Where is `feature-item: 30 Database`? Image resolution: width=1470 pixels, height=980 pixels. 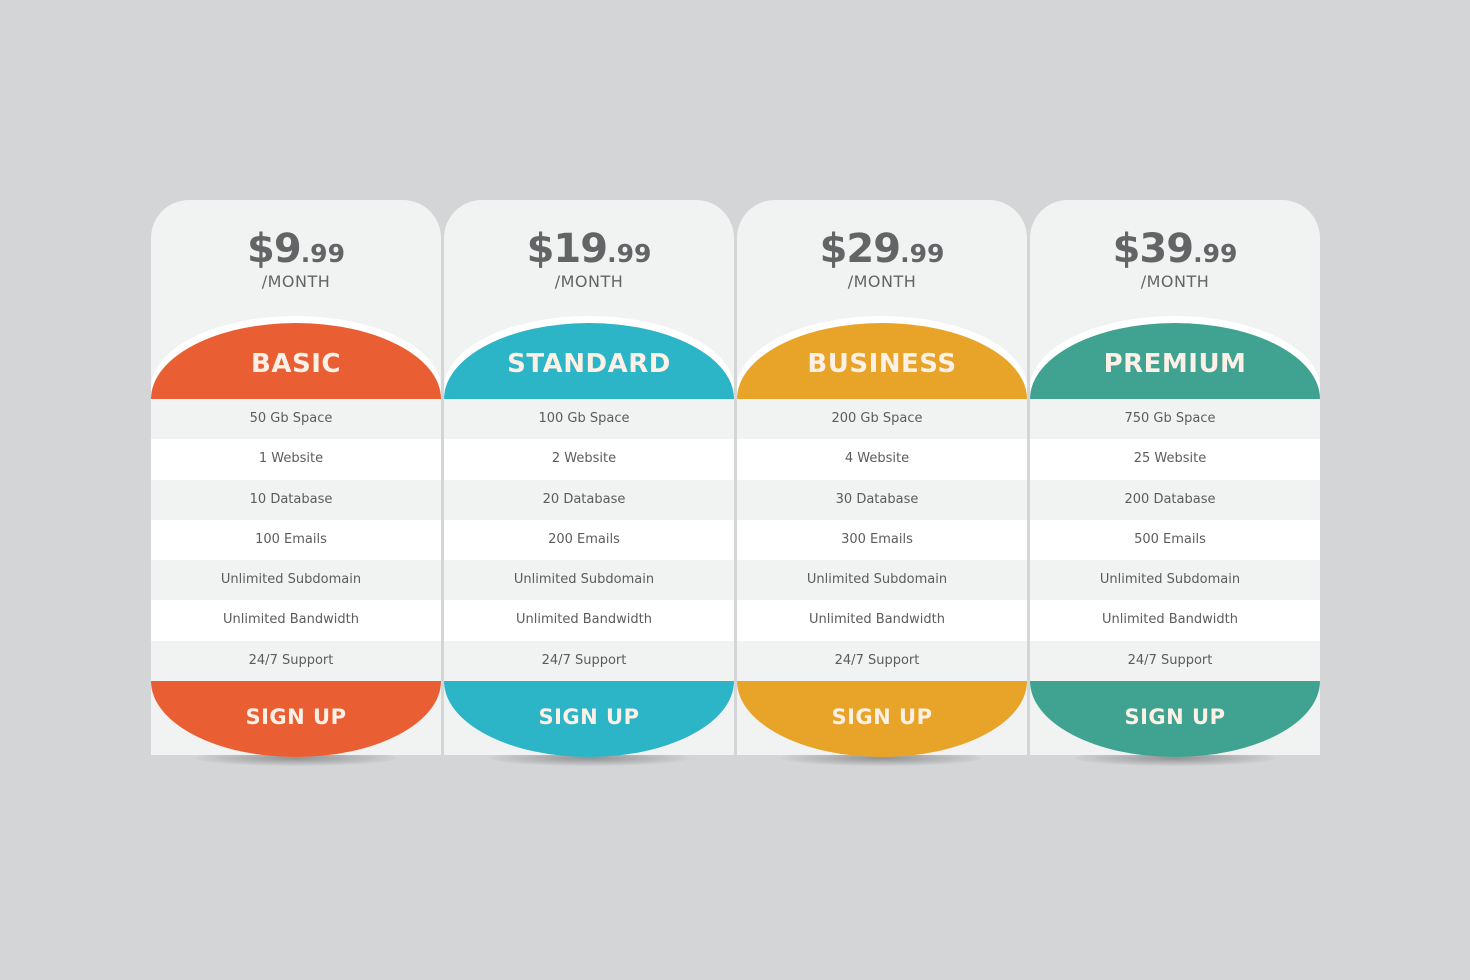 feature-item: 30 Database is located at coordinates (882, 499).